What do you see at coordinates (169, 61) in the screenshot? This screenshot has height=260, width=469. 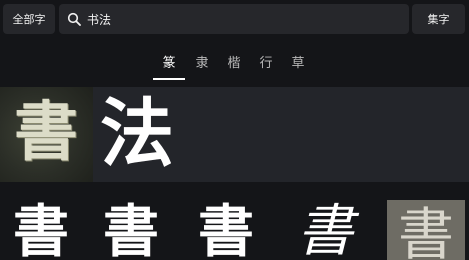 I see `tab-seal: 篆` at bounding box center [169, 61].